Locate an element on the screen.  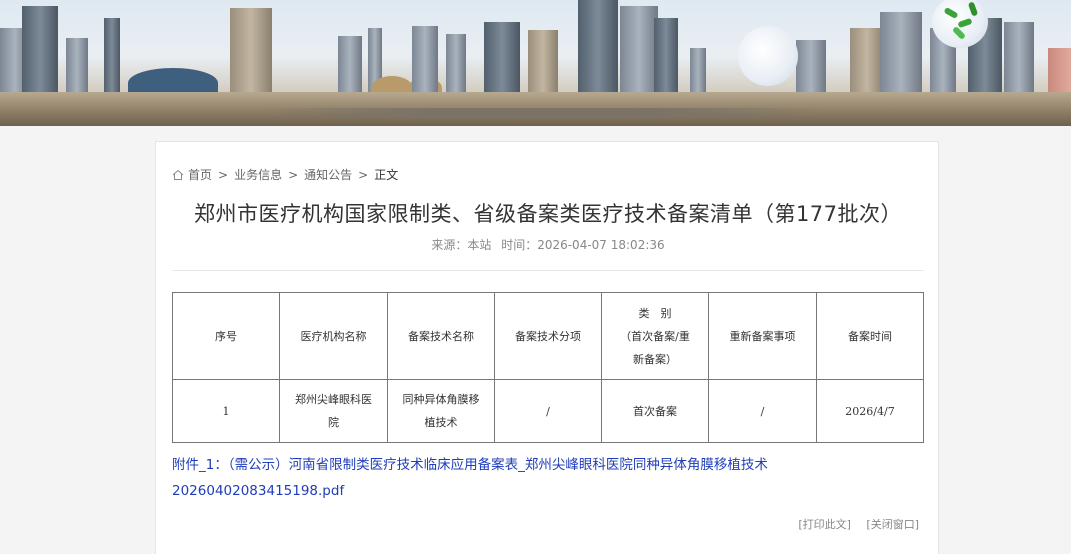
header-index: 序号 is located at coordinates (226, 336).